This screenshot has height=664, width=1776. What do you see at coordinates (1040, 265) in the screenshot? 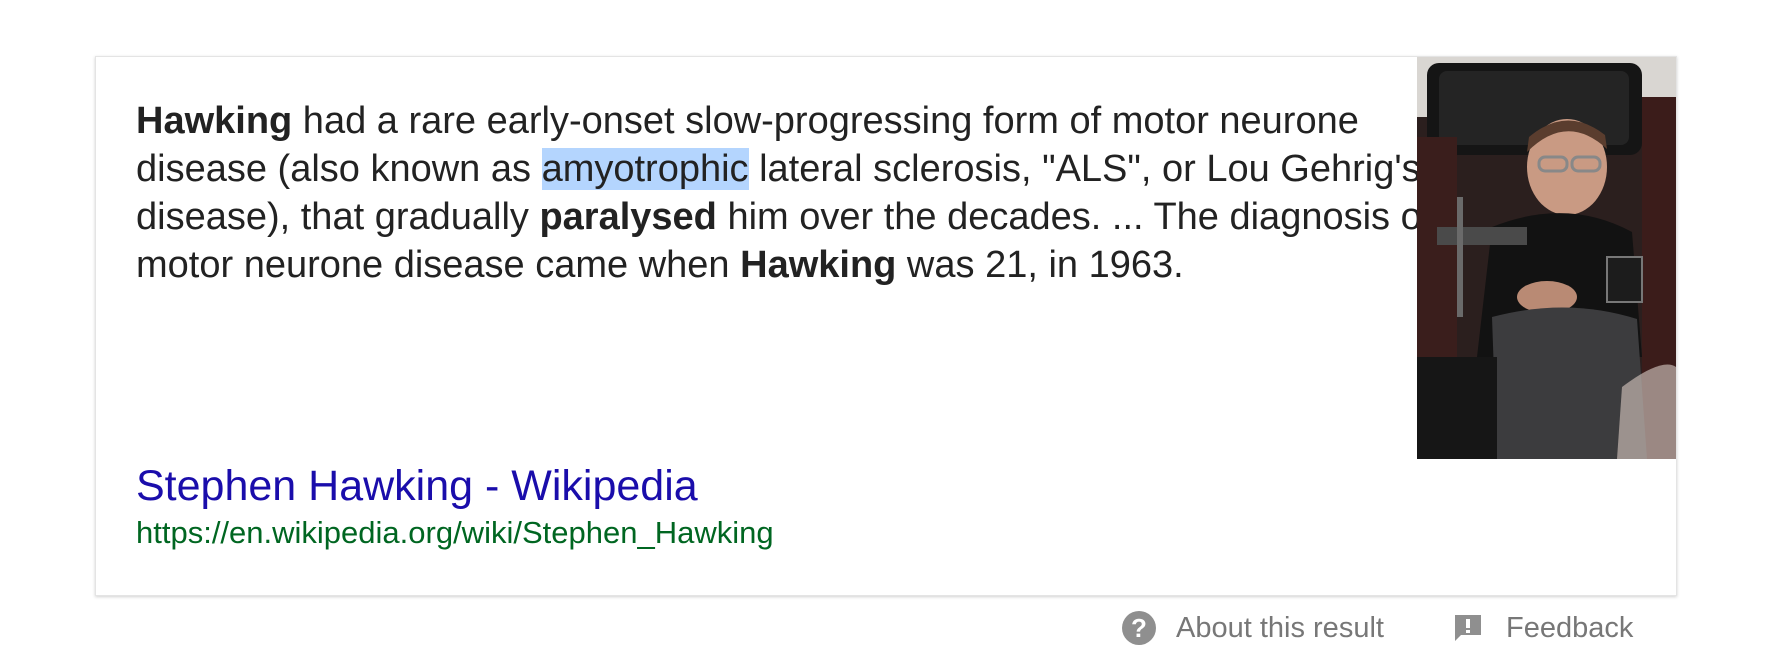
I see `snippet-text-segment: was 21, in 1963.` at bounding box center [1040, 265].